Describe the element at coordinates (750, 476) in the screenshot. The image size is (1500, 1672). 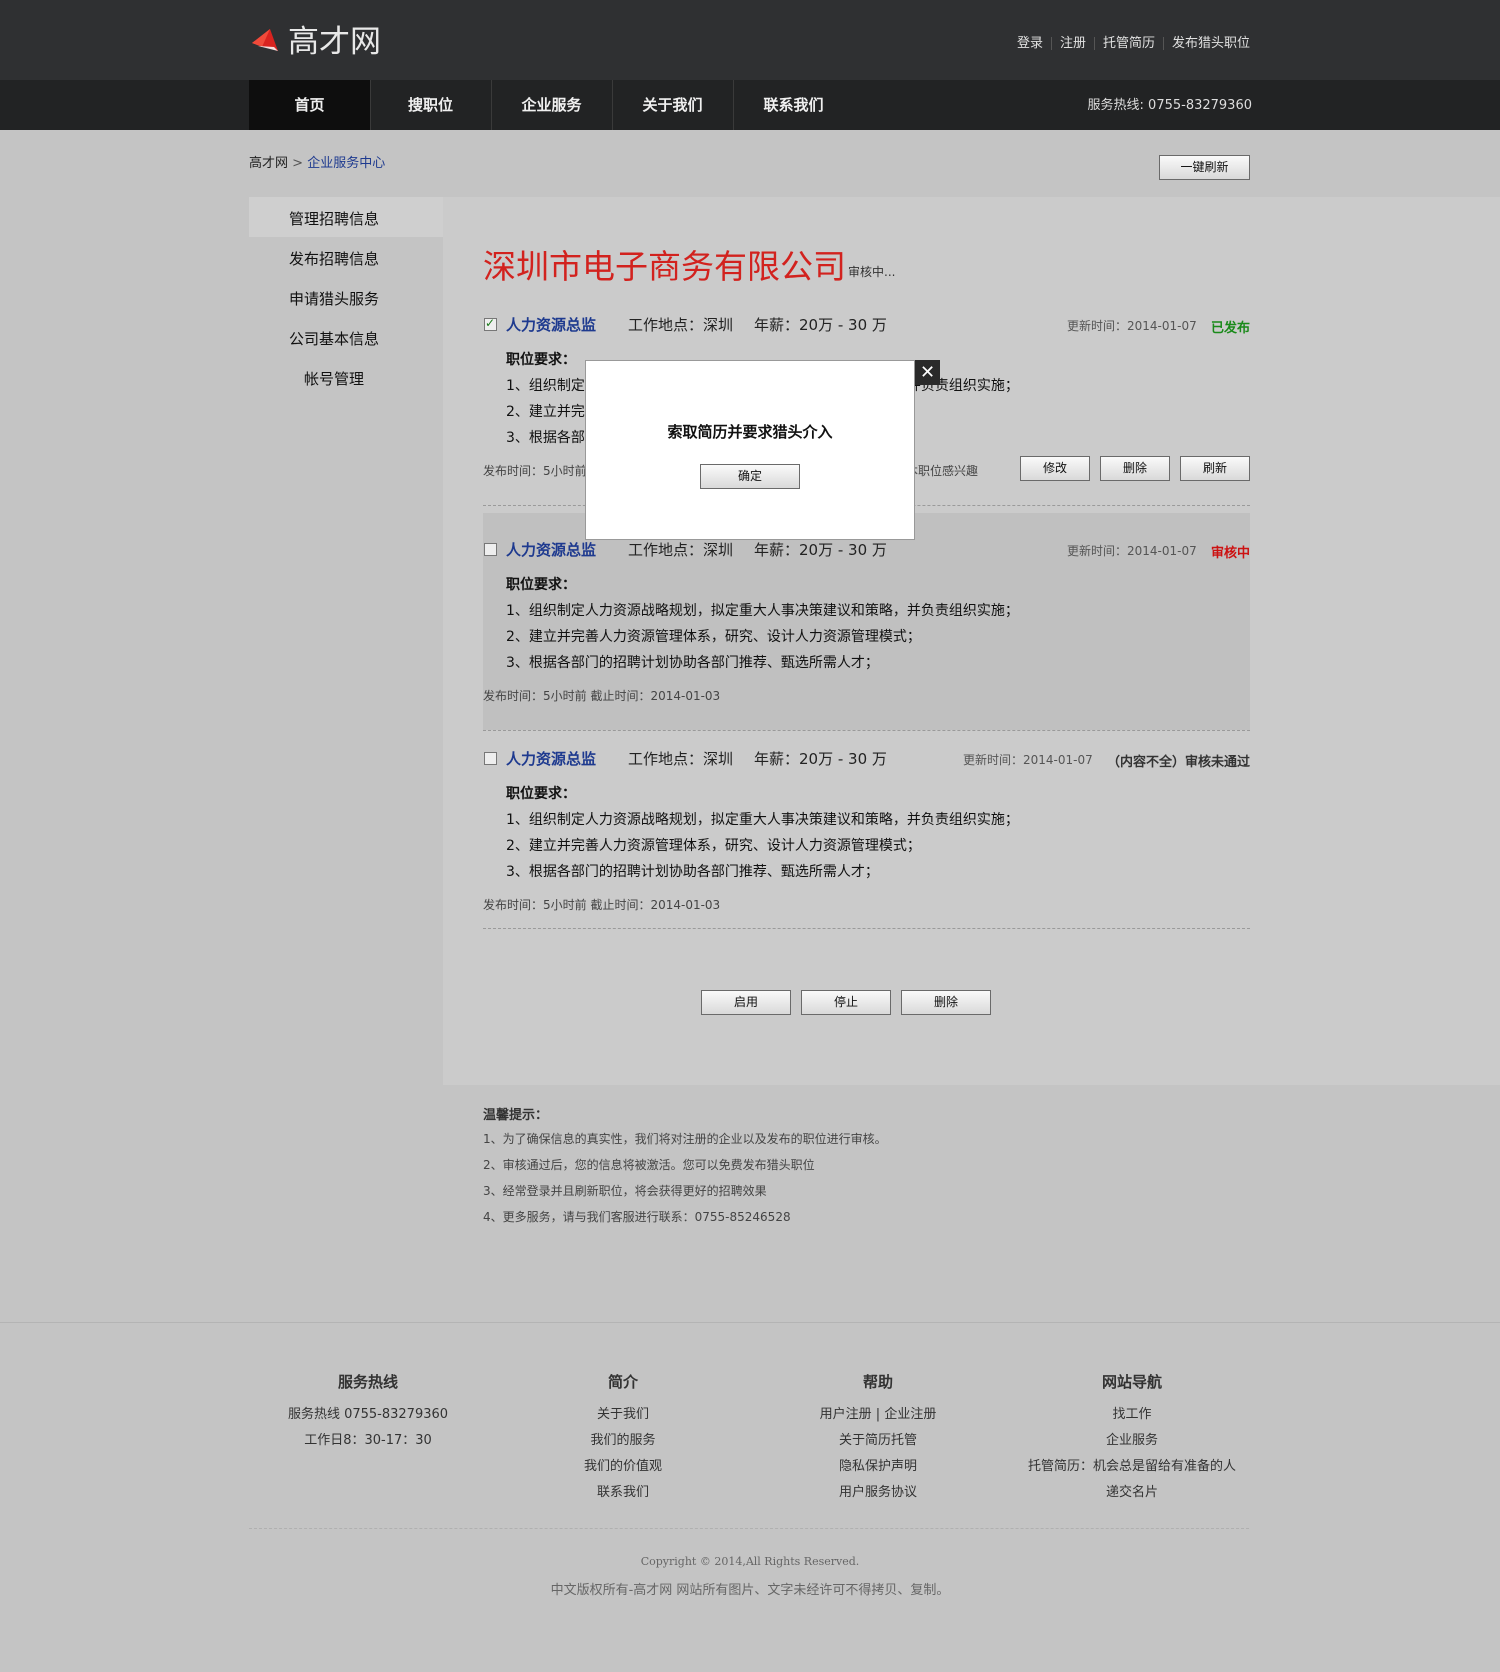
I see `confirm-button: 确定` at that location.